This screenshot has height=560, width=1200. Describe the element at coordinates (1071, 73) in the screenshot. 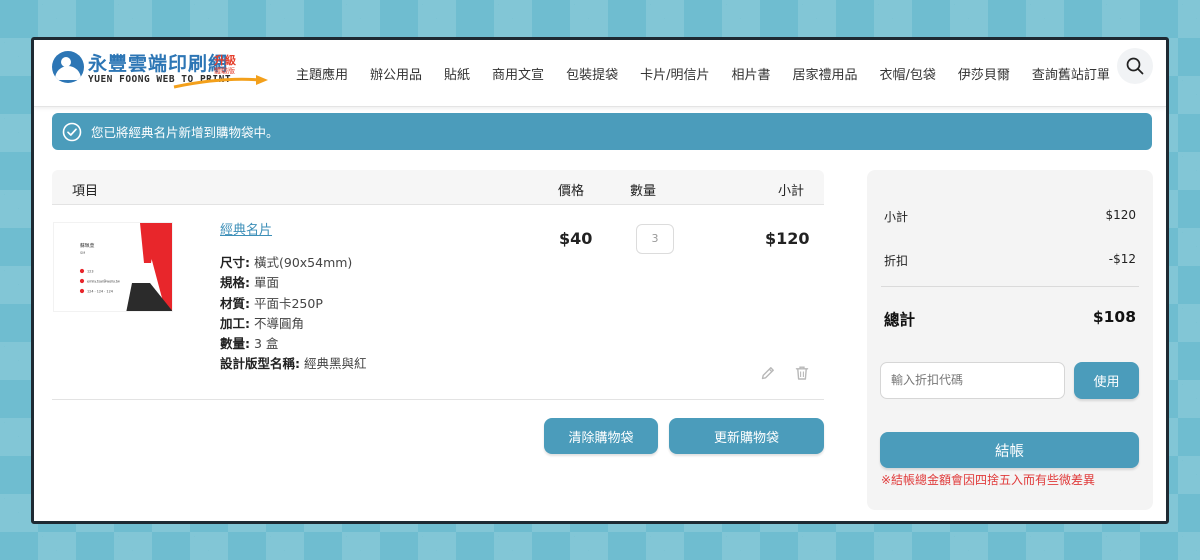

I see `nav-item-old-orders: 查詢舊站訂單` at that location.